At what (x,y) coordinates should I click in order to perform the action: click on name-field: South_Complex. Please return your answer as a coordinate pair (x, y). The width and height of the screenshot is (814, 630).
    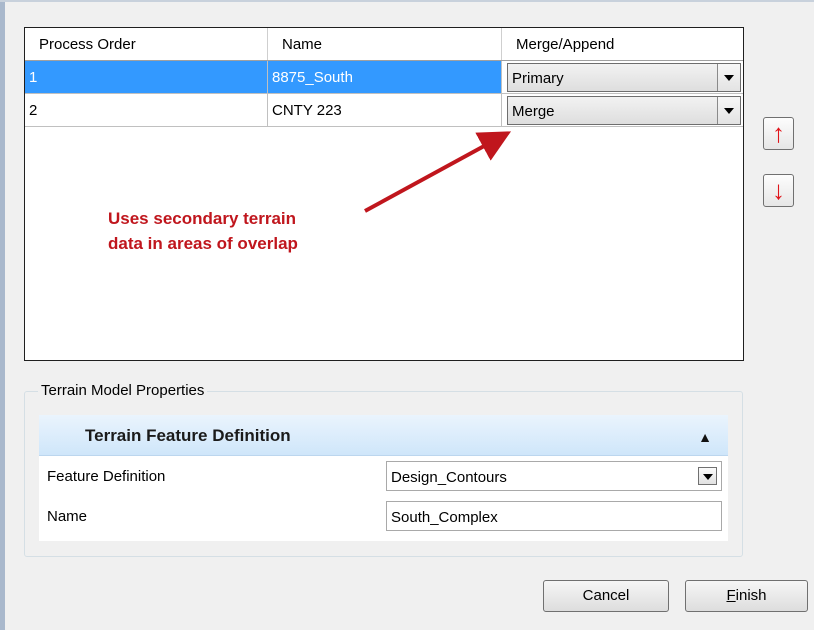
    Looking at the image, I should click on (554, 516).